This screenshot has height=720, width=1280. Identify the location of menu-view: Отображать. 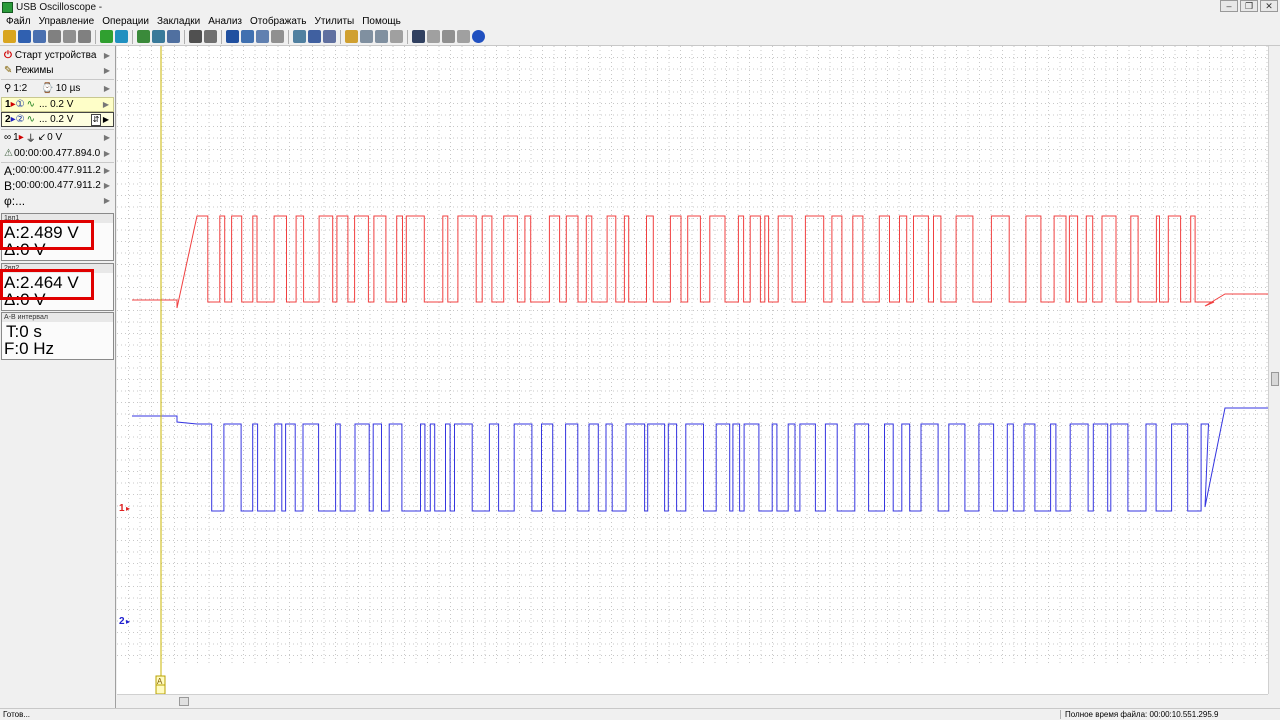
(278, 21).